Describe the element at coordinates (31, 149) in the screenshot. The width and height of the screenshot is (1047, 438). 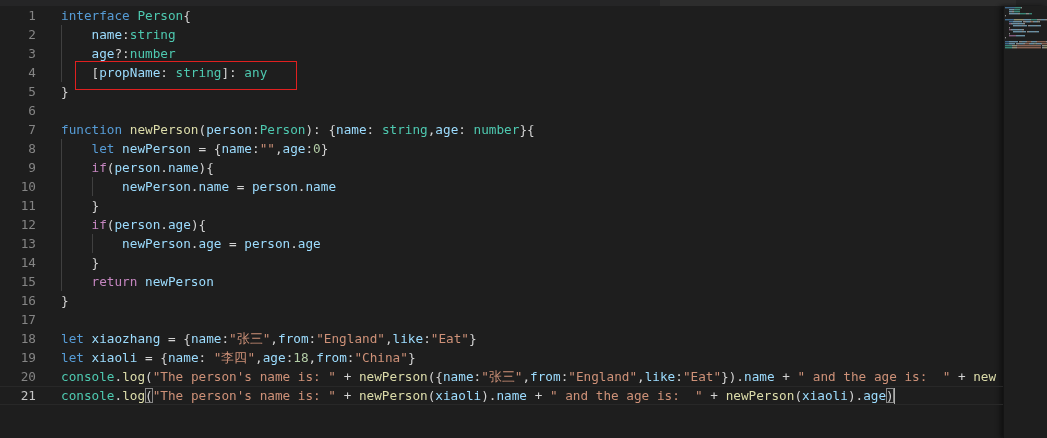
I see `line-number: 8` at that location.